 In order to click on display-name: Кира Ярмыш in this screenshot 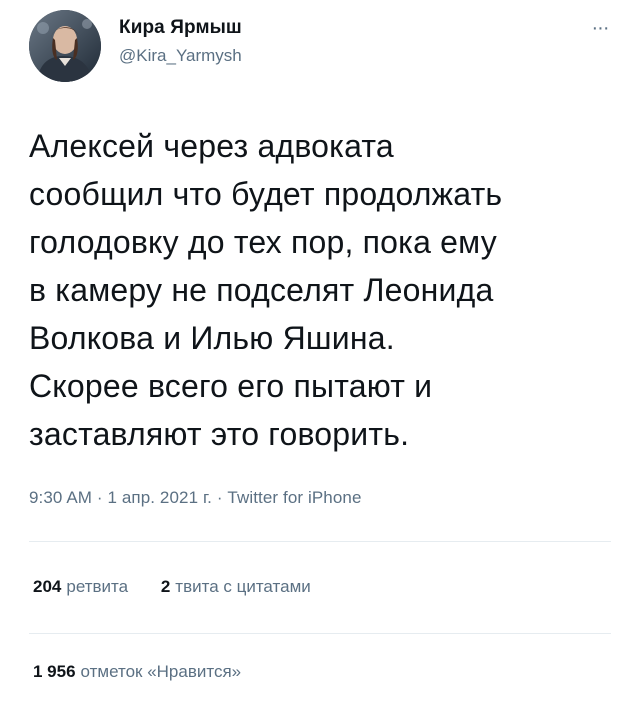, I will do `click(180, 28)`.